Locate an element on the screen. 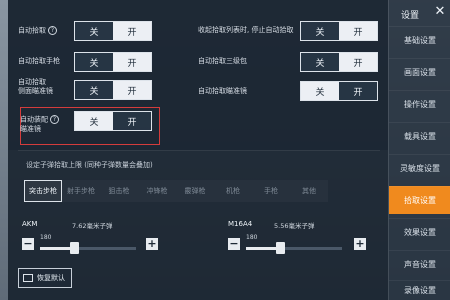 This screenshot has width=450, height=300. tab-other: 其他 is located at coordinates (309, 191).